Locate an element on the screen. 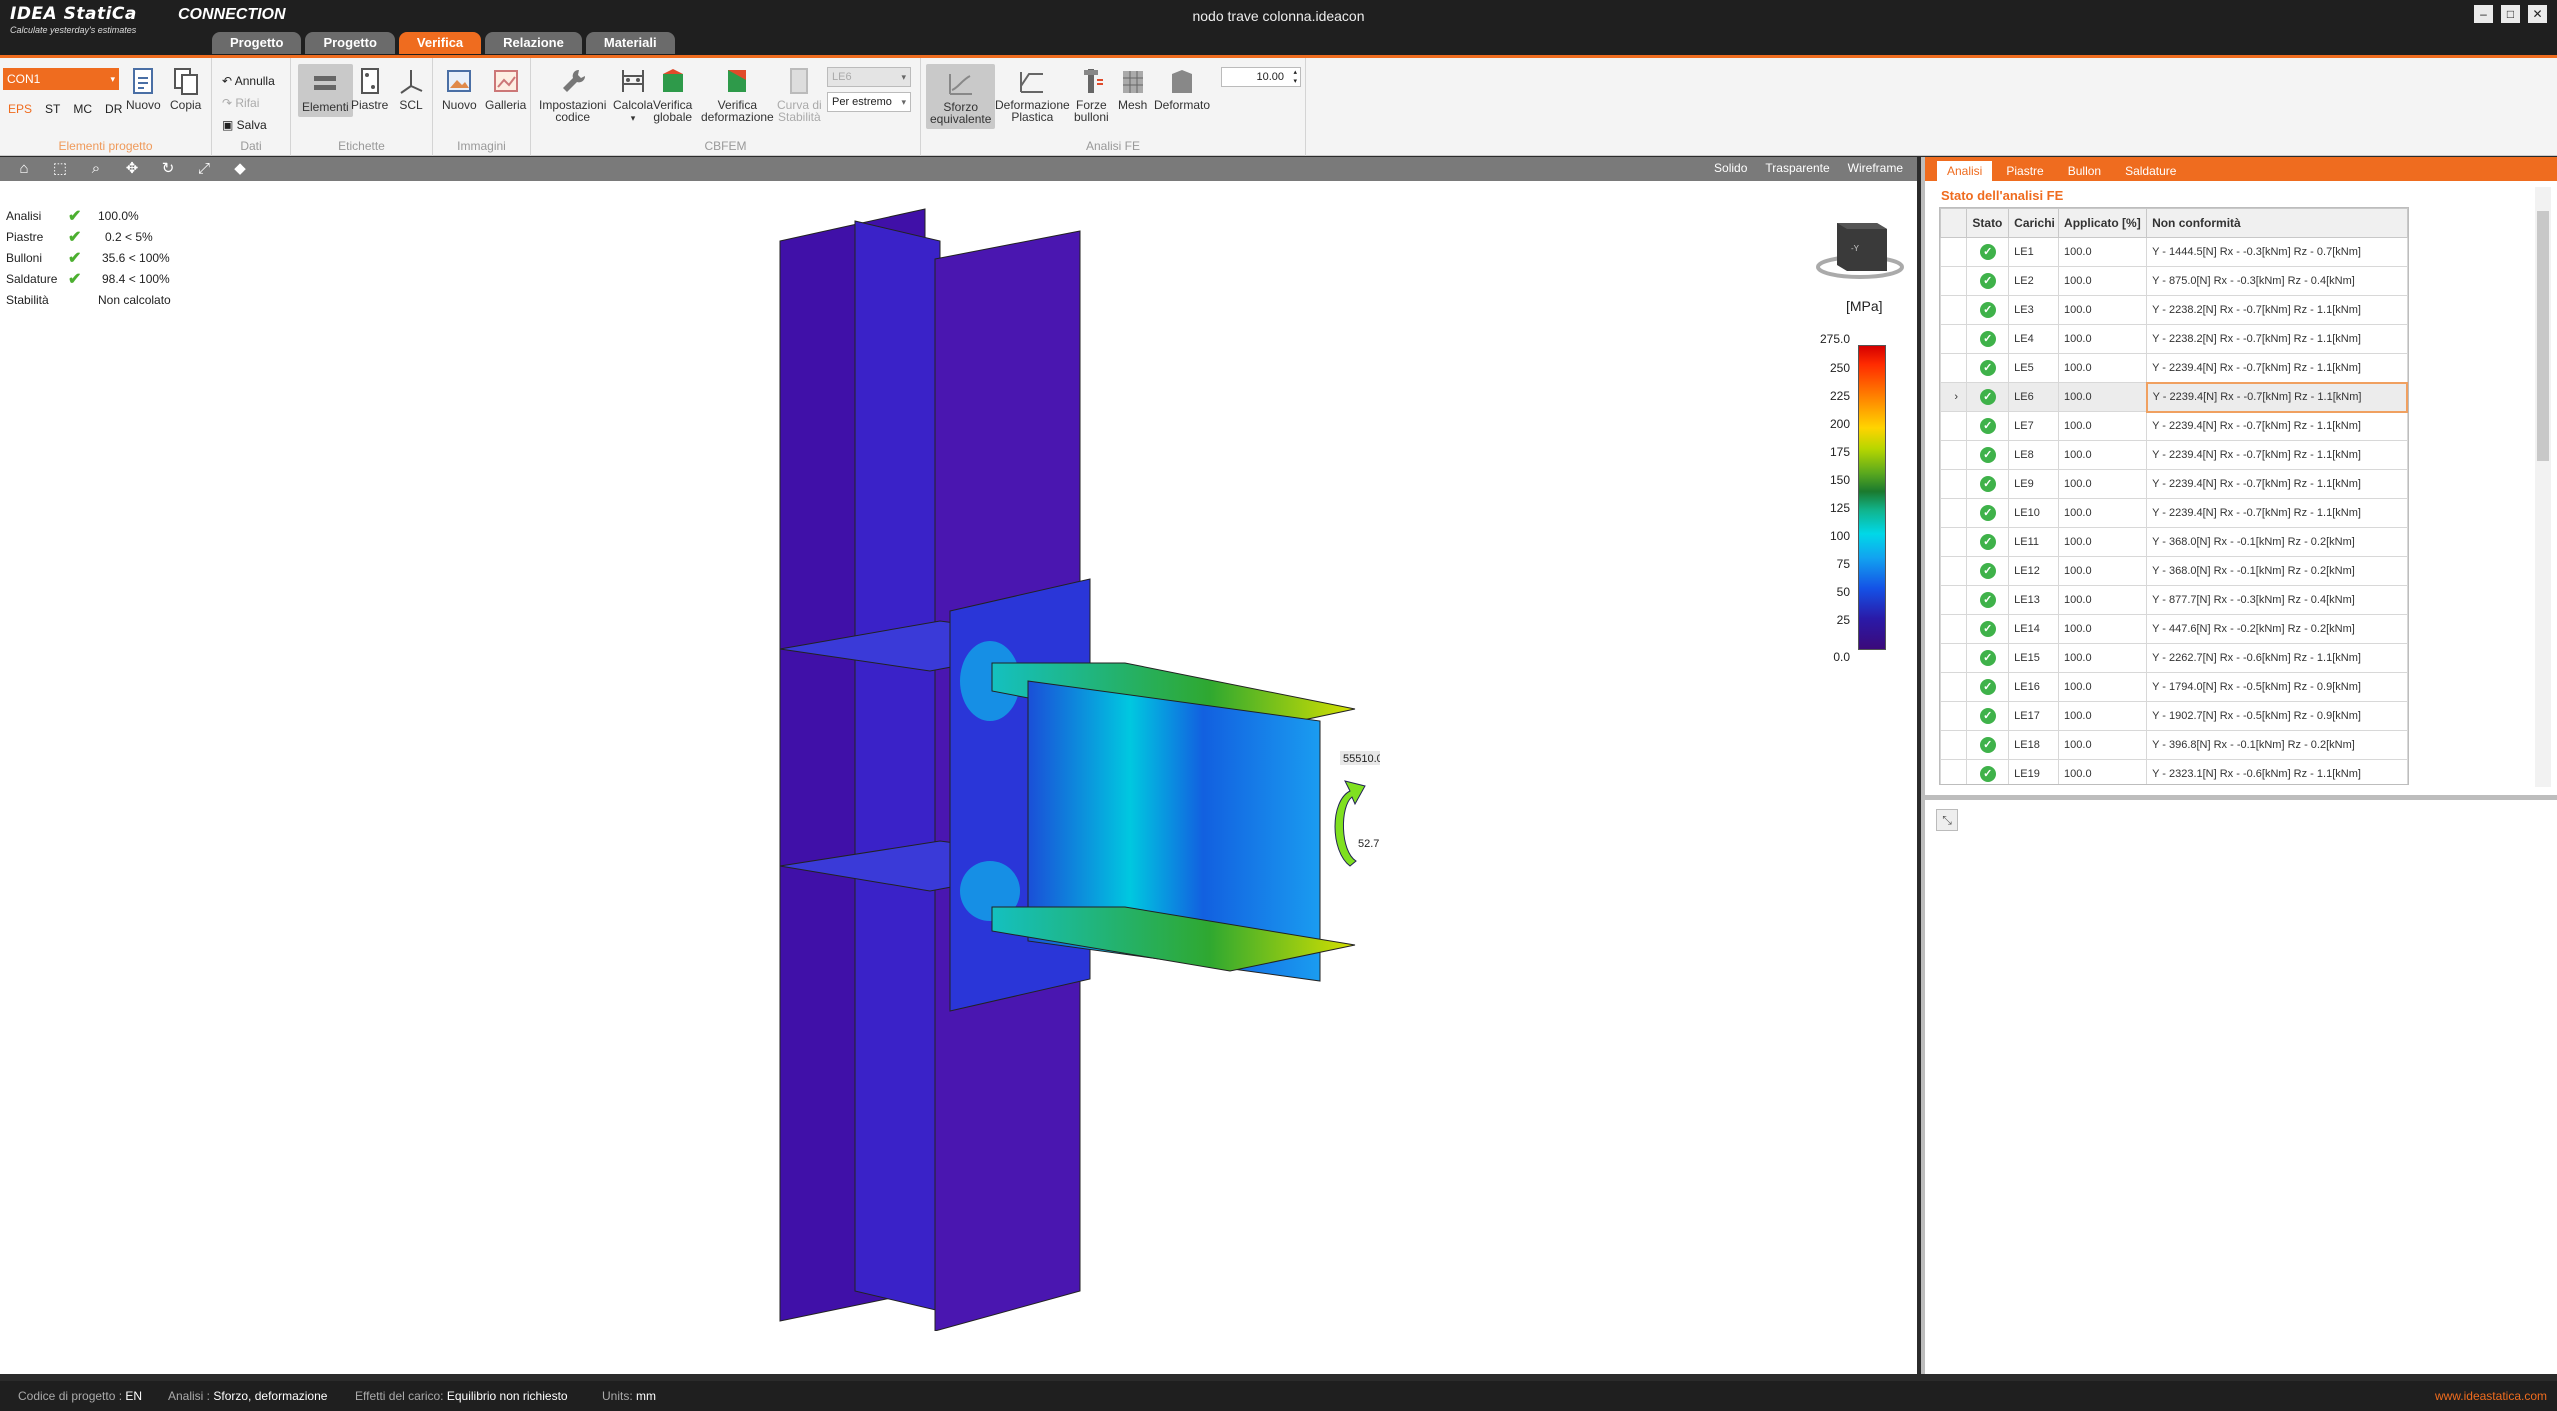  bolt-forces-button: Forze bulloni is located at coordinates (1091, 94).